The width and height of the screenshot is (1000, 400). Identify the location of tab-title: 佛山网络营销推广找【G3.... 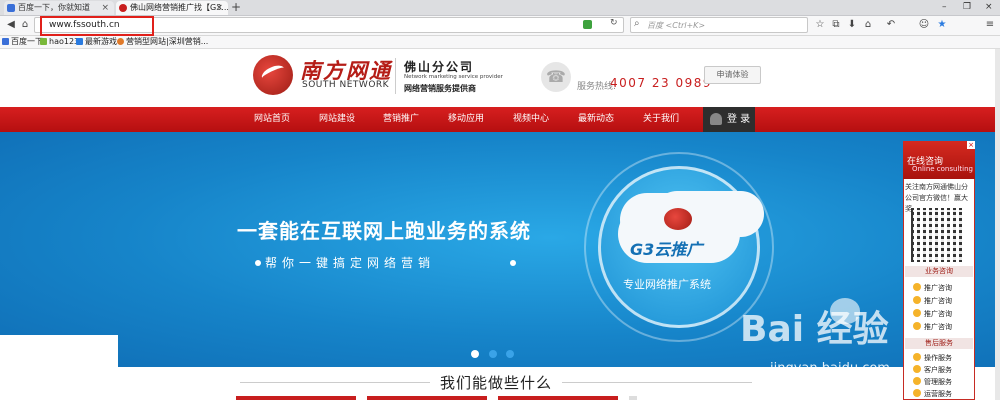
(179, 7).